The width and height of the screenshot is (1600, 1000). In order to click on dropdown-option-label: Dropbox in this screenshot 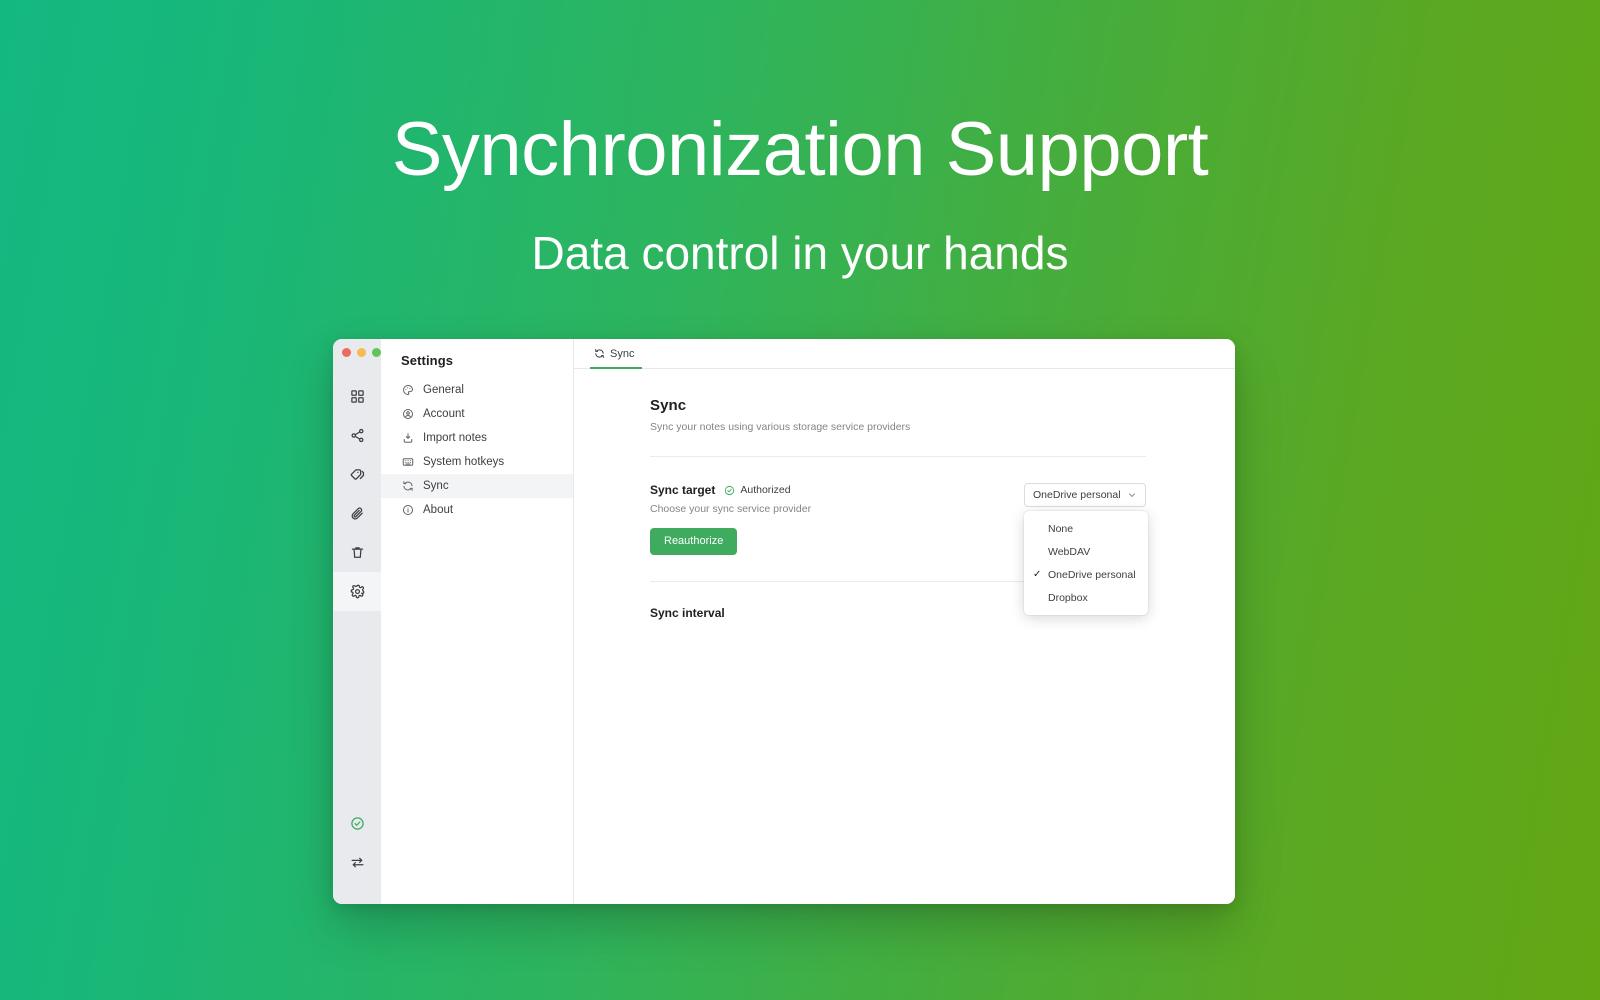, I will do `click(1068, 597)`.